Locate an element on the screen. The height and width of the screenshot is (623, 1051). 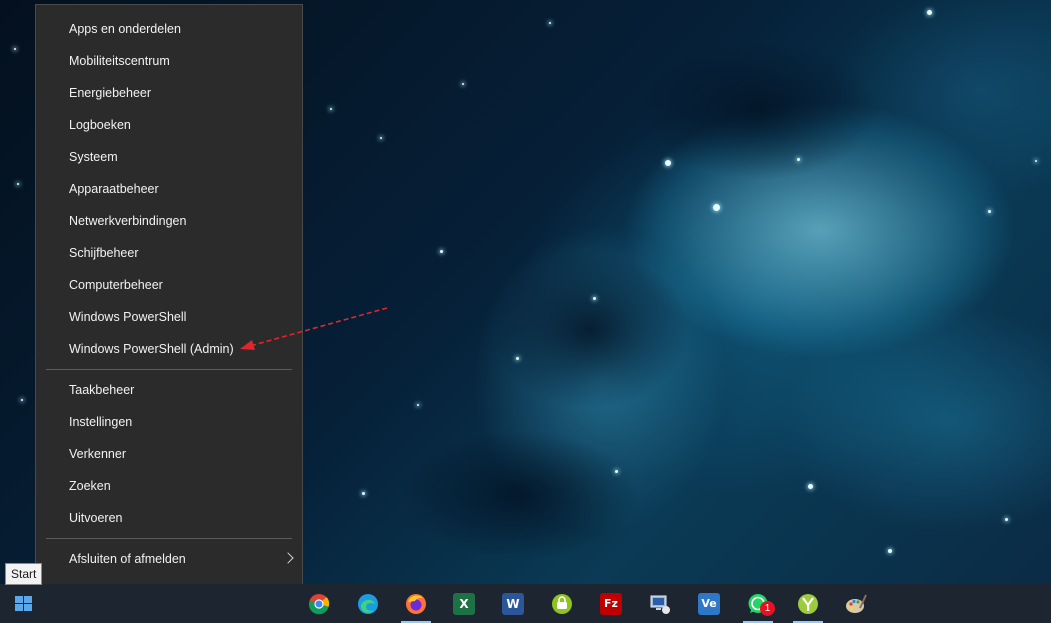
menu-item-search: Zoeken is located at coordinates (169, 486).